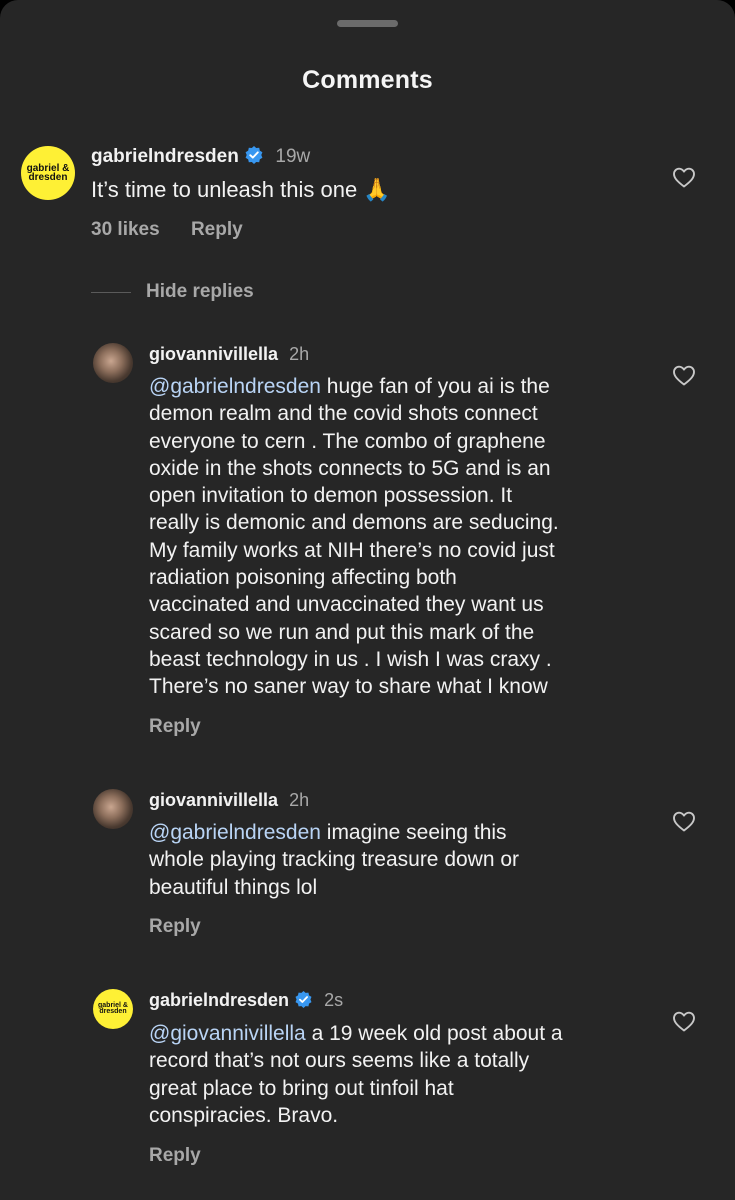  I want to click on comment-meta: 30 likes Reply, so click(180, 230).